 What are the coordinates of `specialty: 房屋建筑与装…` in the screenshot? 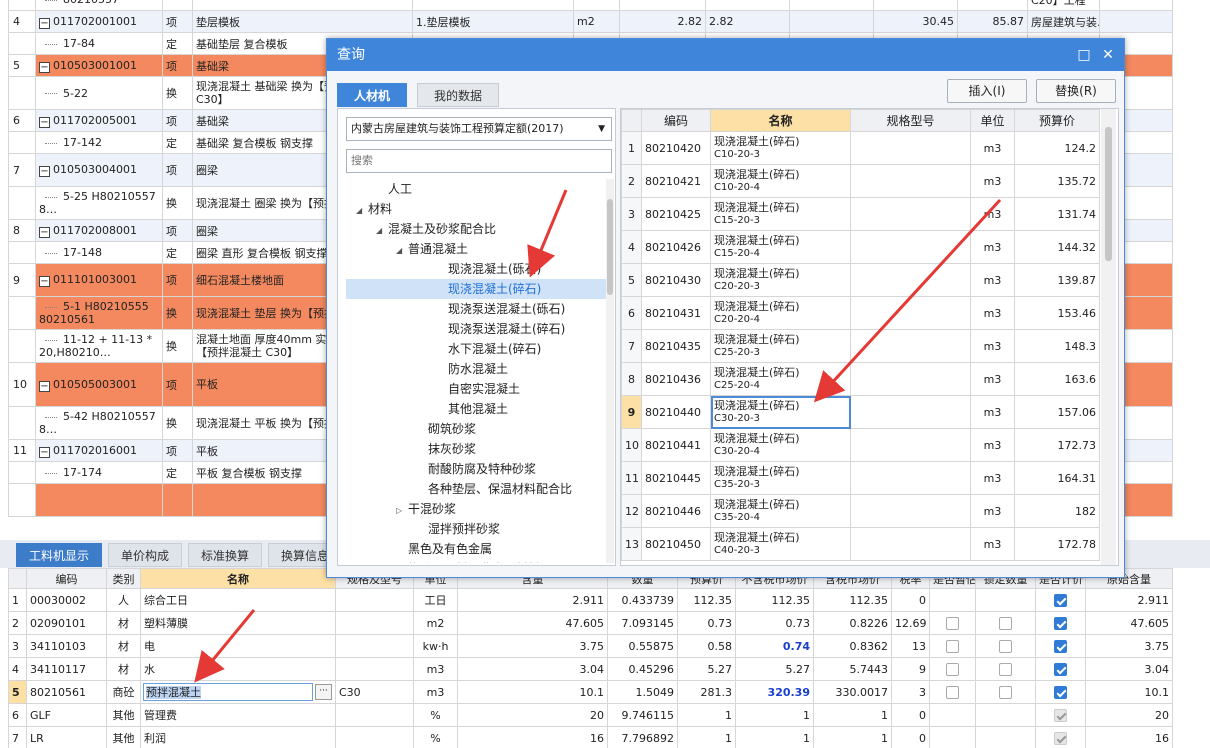 It's located at (1063, 21).